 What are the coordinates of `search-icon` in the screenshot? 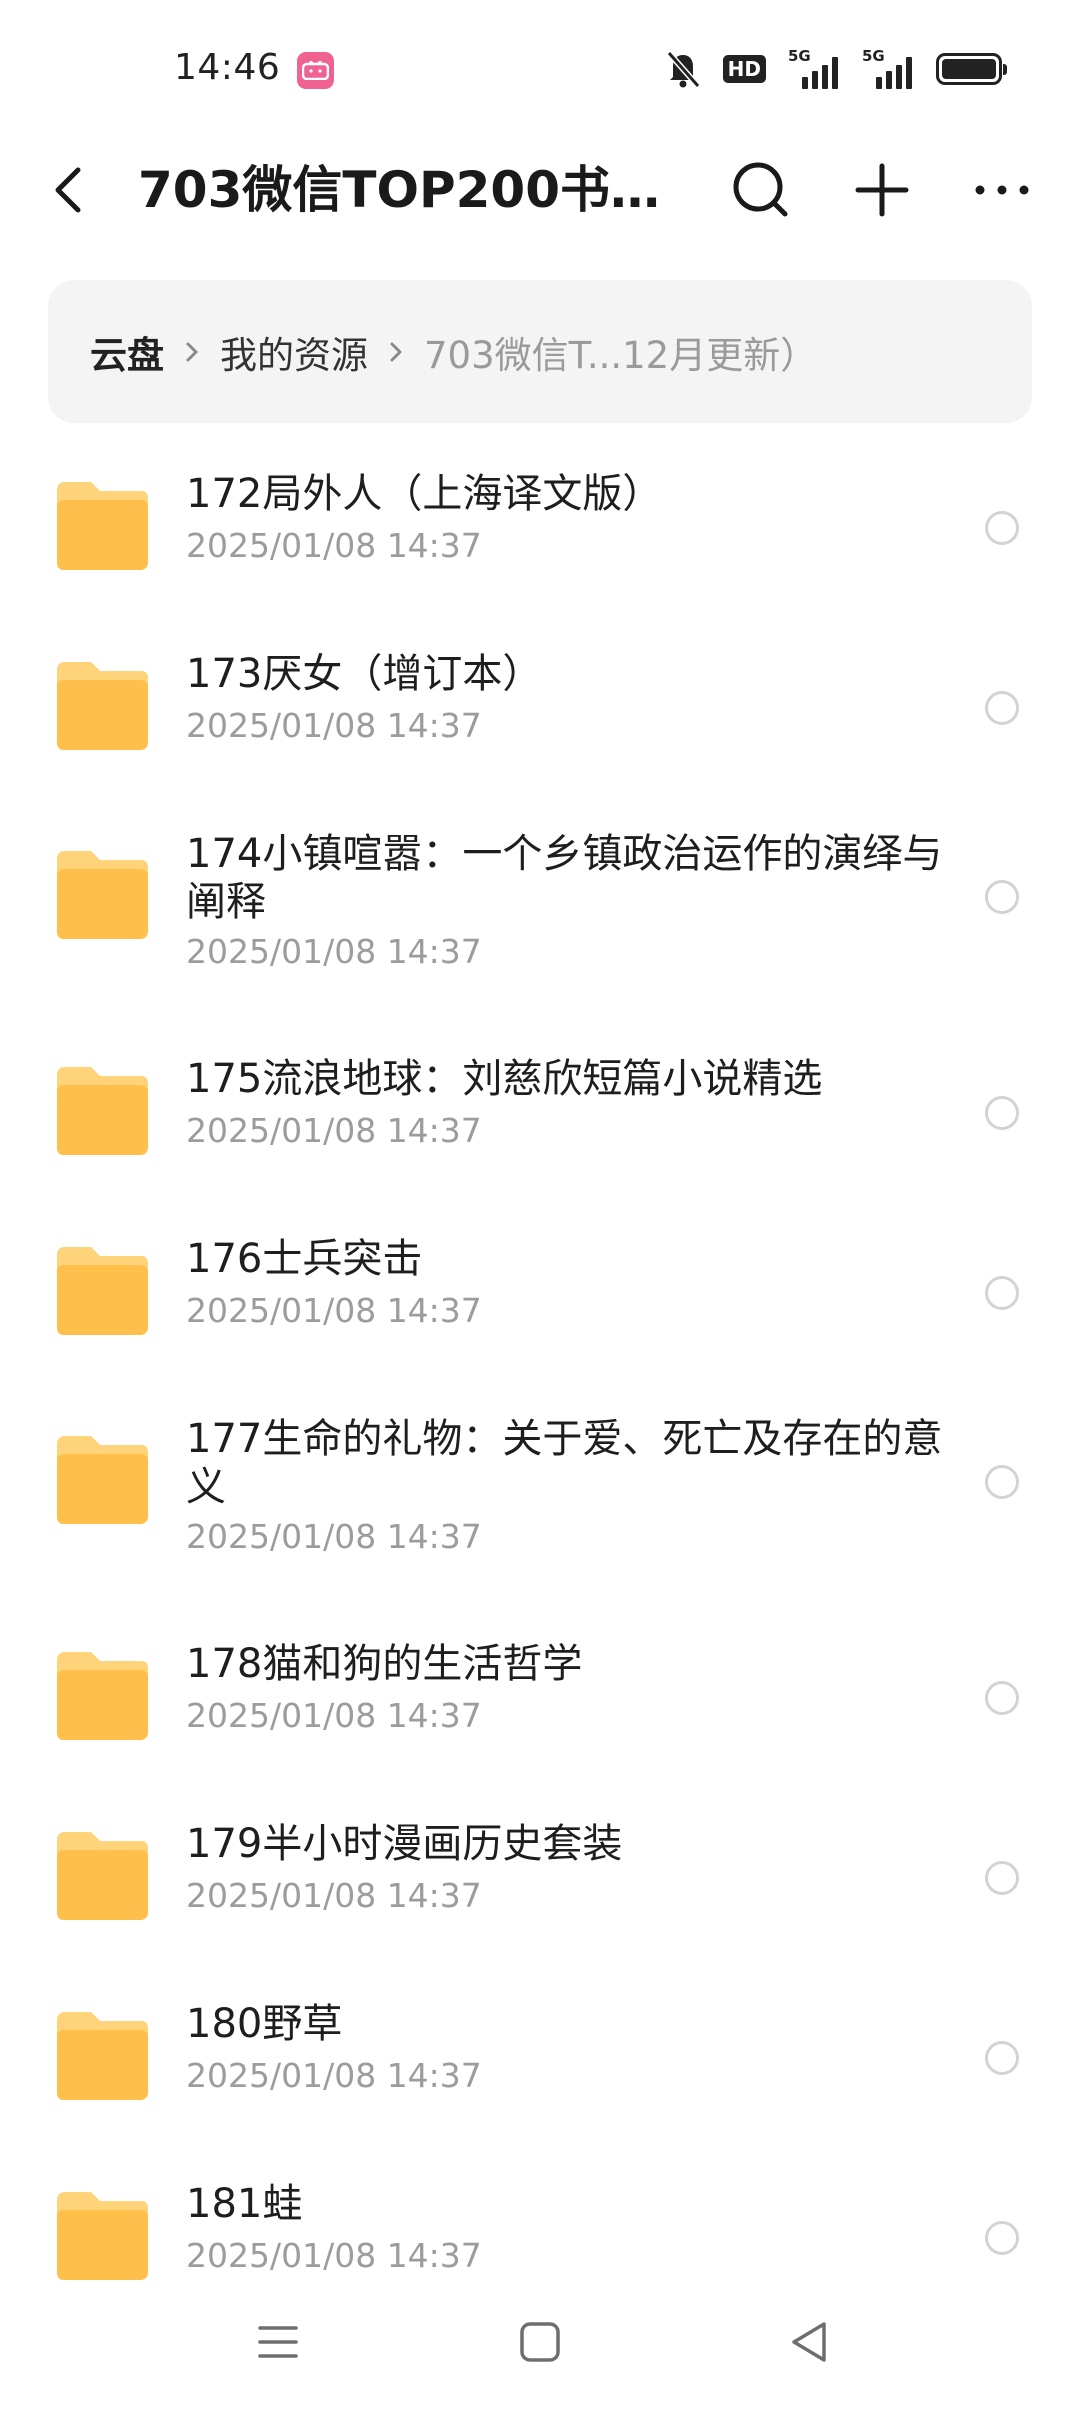 It's located at (760, 189).